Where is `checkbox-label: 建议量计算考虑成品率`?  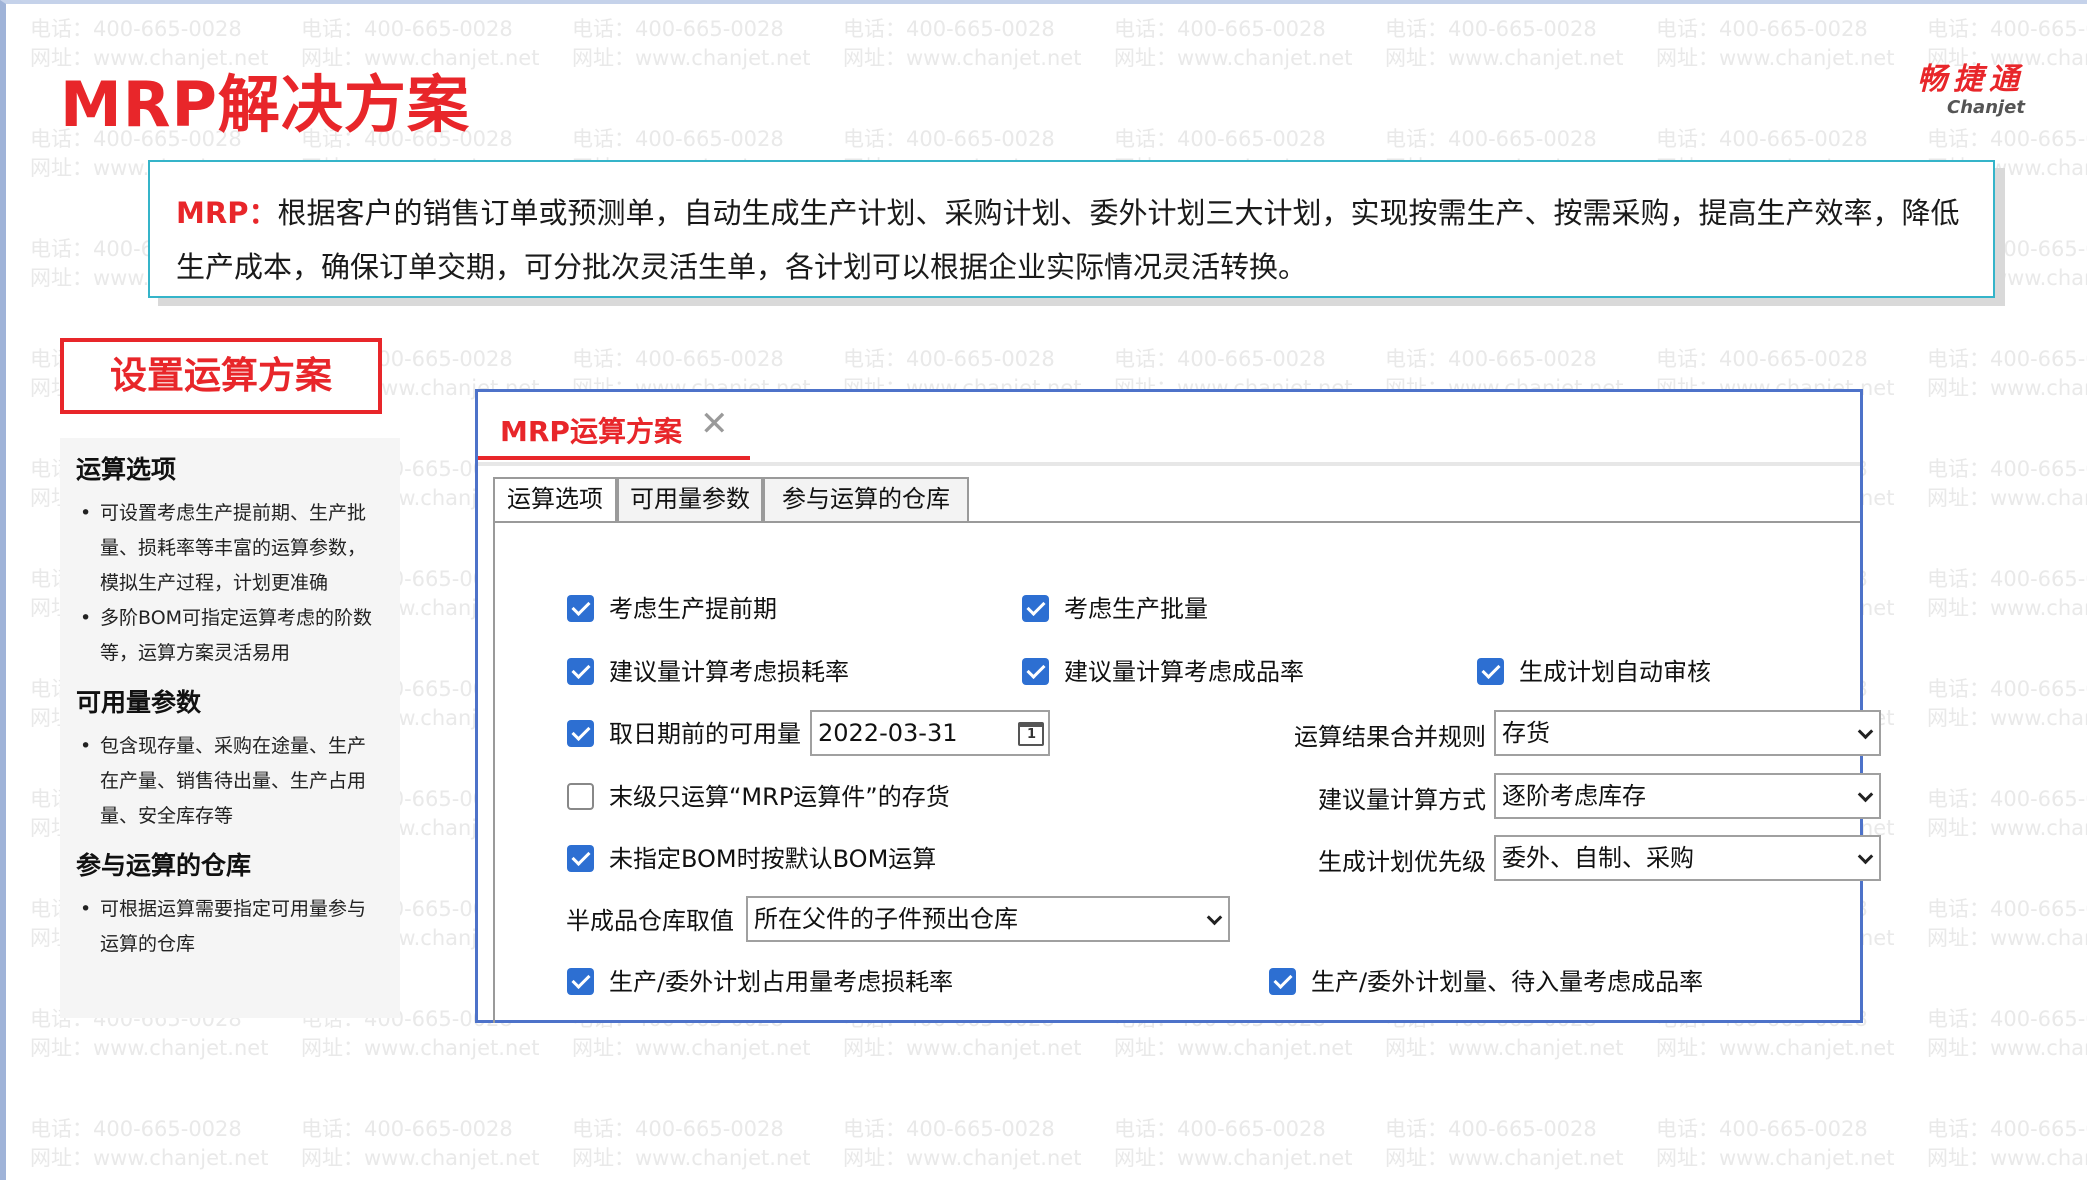
checkbox-label: 建议量计算考虑成品率 is located at coordinates (1184, 672).